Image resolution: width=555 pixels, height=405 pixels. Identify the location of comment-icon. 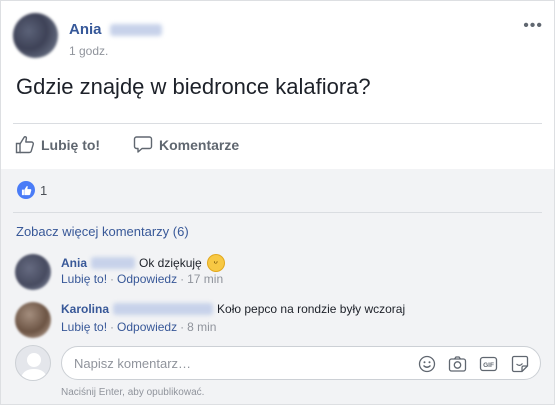
(143, 144).